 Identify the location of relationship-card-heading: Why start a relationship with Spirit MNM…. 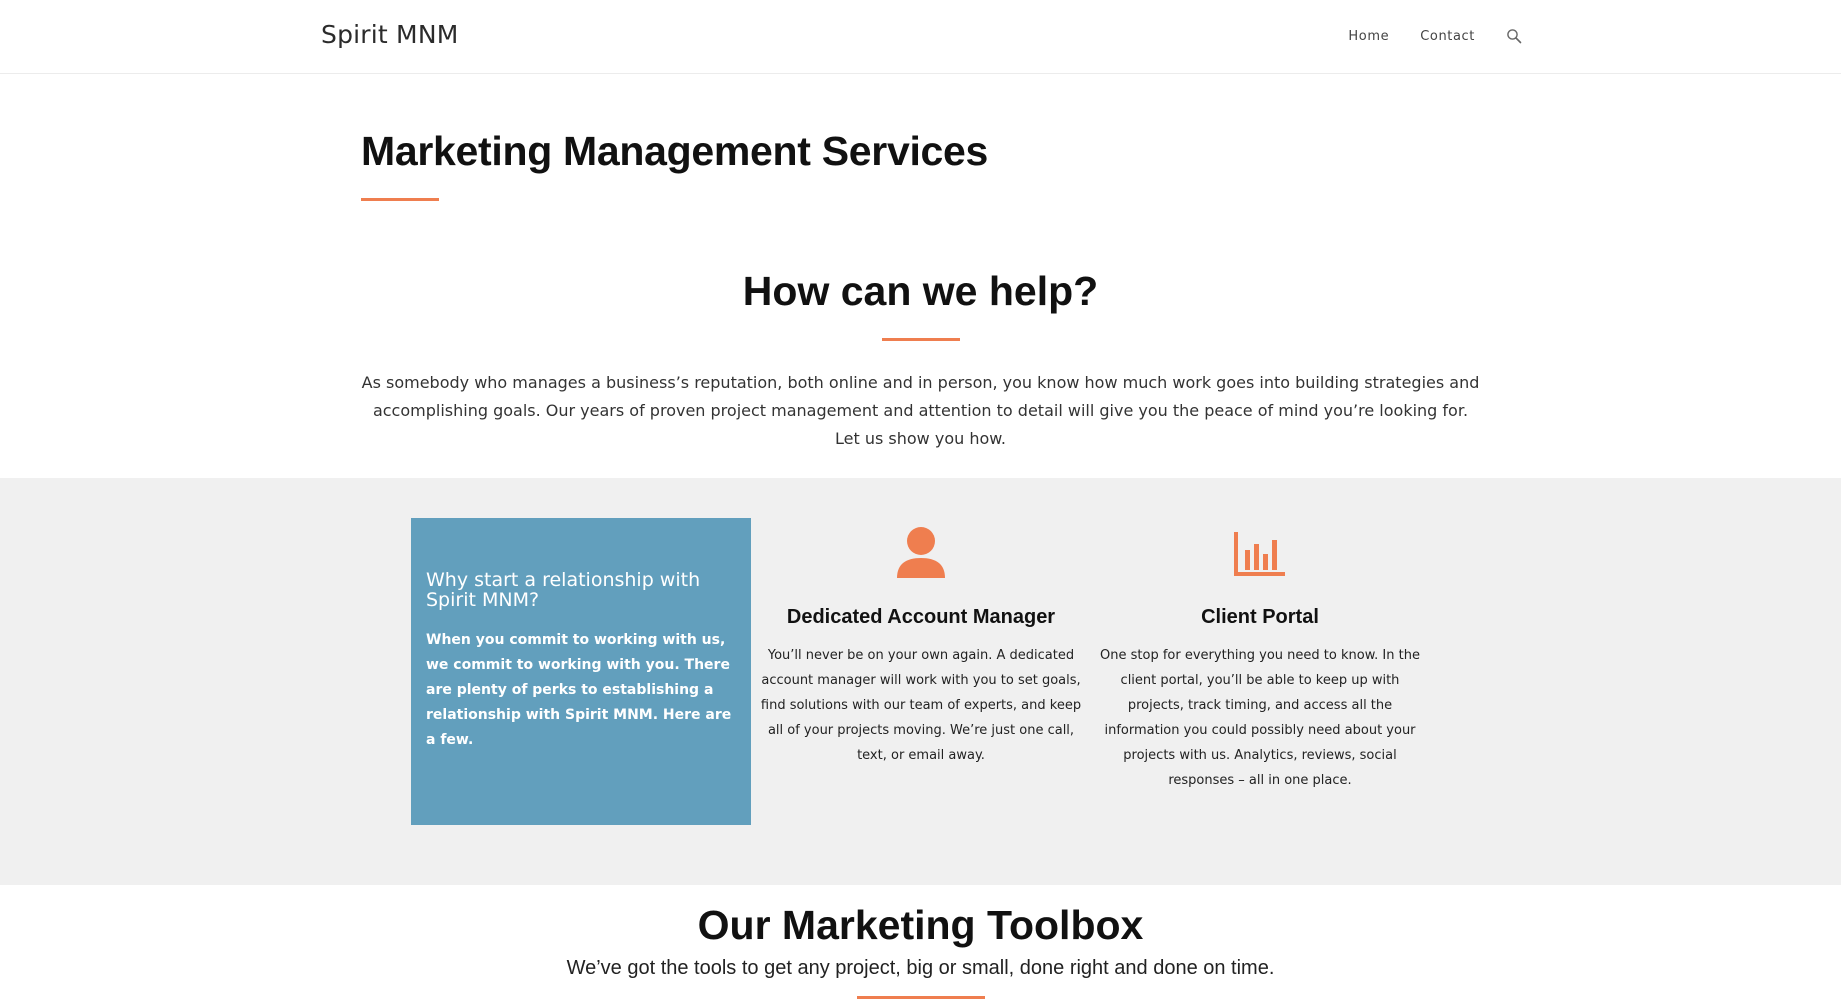
(563, 590).